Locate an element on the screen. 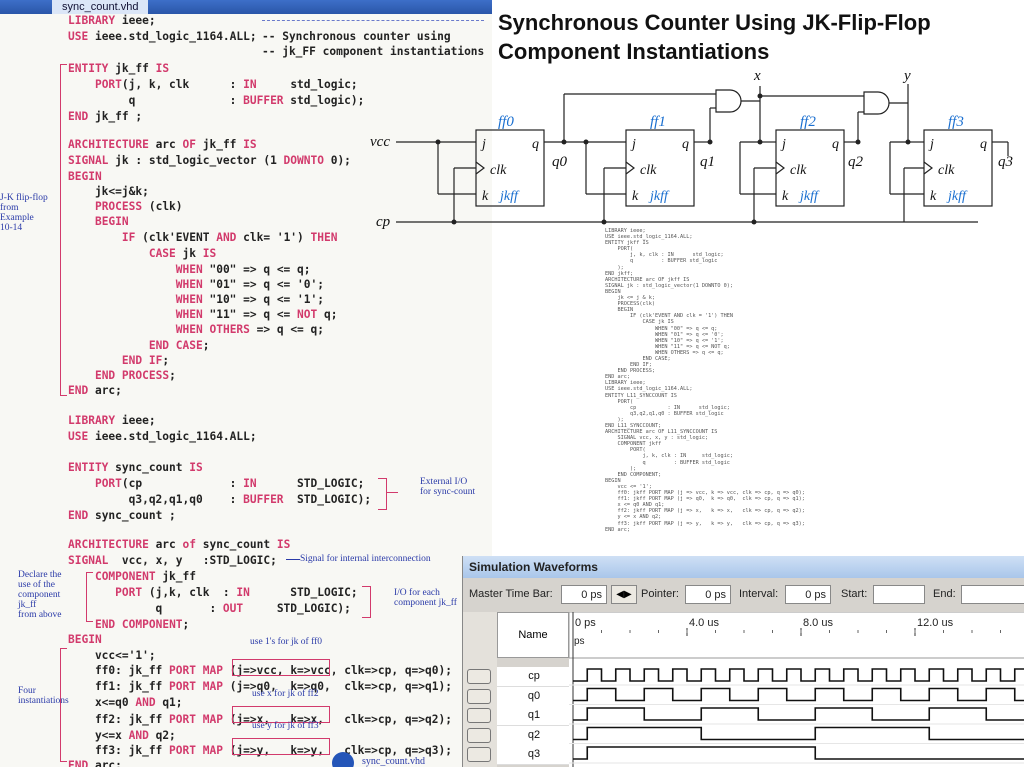  note-signal-internal: Signal for internal interconnection is located at coordinates (365, 559).